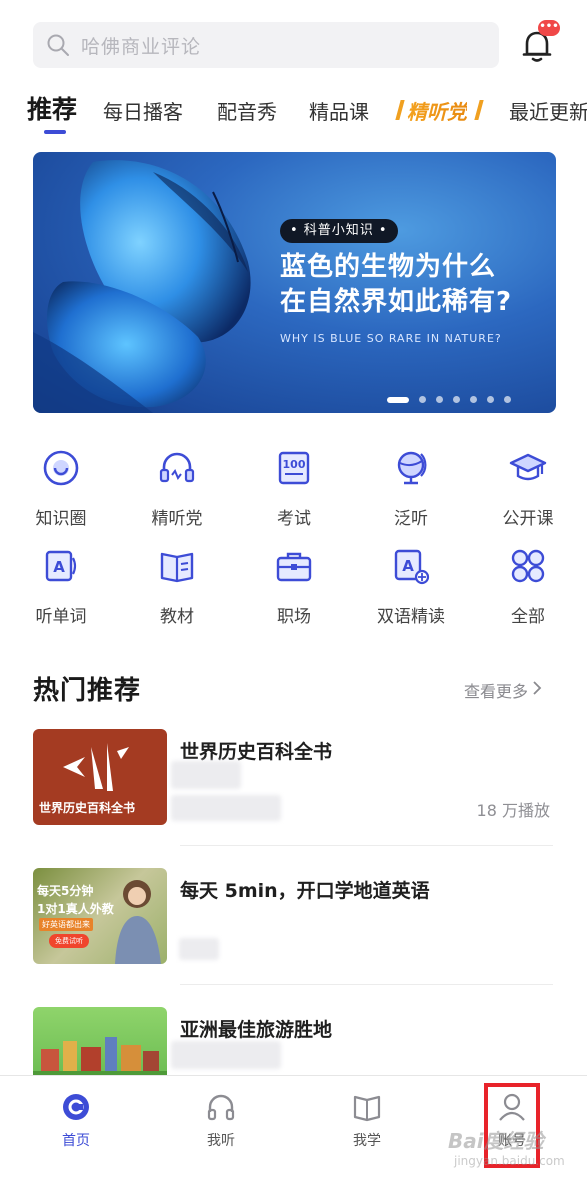  I want to click on item-thumbnail: 每天5分钟 1对1真人外教 好英语都出来 免费试听, so click(100, 916).